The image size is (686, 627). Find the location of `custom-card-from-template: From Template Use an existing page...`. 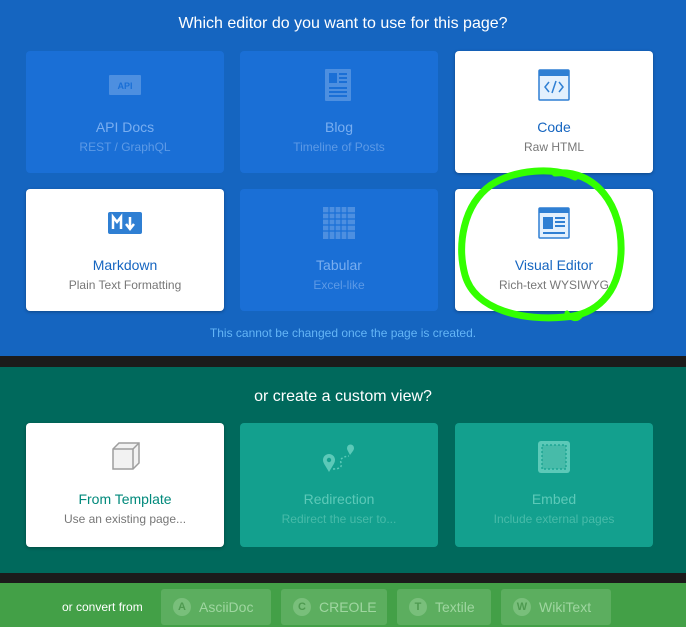

custom-card-from-template: From Template Use an existing page... is located at coordinates (125, 485).